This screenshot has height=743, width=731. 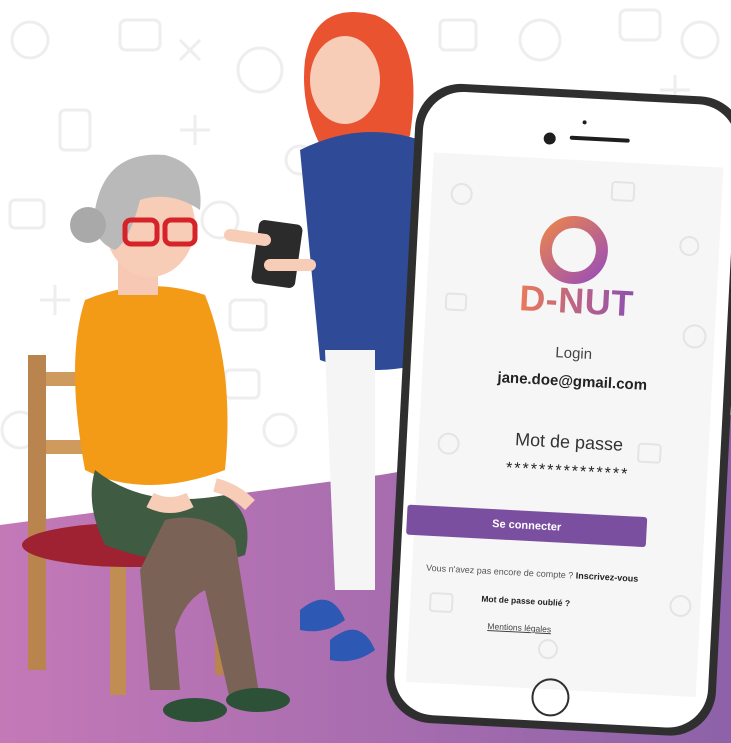 I want to click on password-label: Mot de passe, so click(x=569, y=442).